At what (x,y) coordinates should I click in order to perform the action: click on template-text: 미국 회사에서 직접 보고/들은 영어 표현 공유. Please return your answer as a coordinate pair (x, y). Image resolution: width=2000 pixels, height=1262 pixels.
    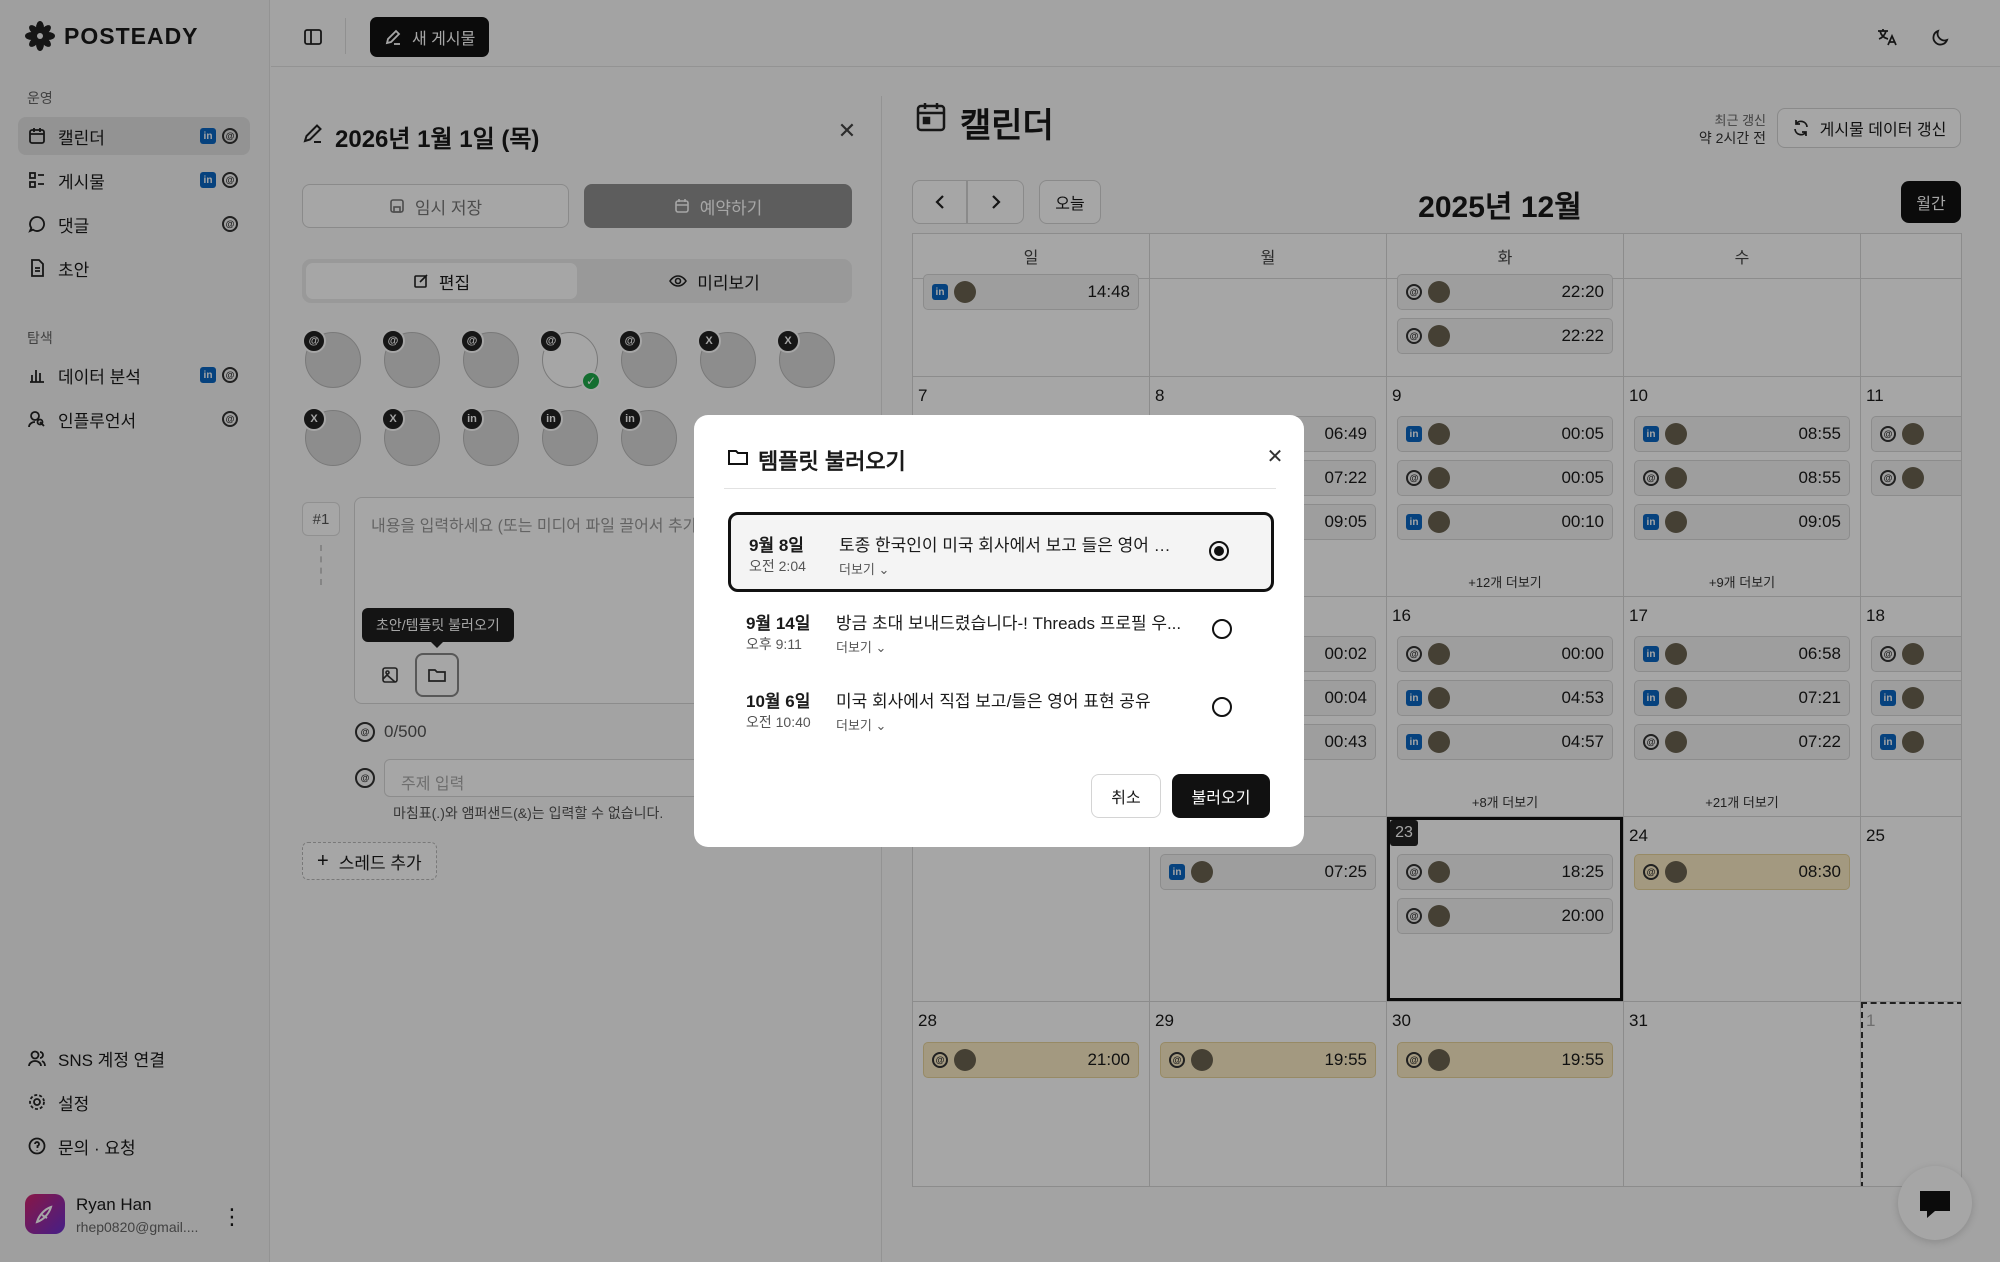
    Looking at the image, I should click on (993, 701).